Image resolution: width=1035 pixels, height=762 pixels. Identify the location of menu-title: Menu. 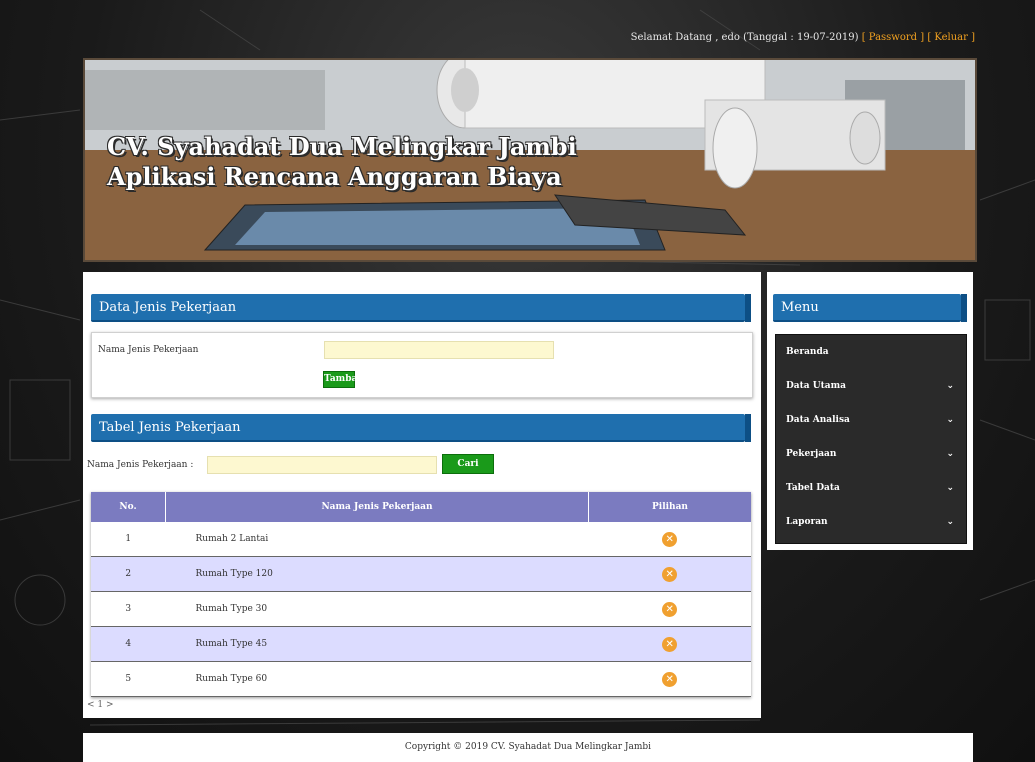
(800, 307).